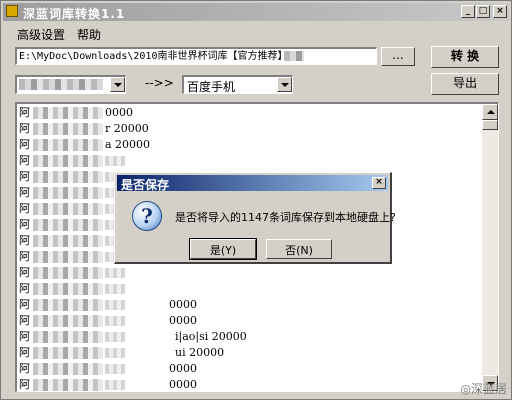  I want to click on menu-advanced-settings: 高级设置, so click(41, 34).